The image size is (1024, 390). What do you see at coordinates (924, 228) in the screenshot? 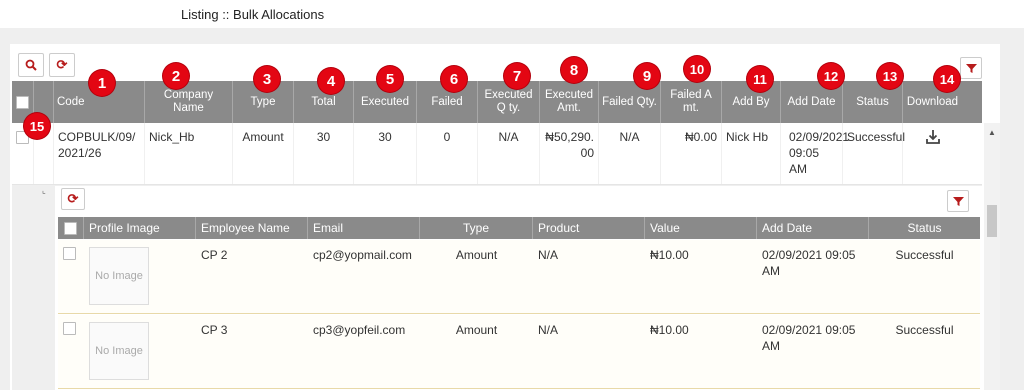
I see `col-status: Status` at bounding box center [924, 228].